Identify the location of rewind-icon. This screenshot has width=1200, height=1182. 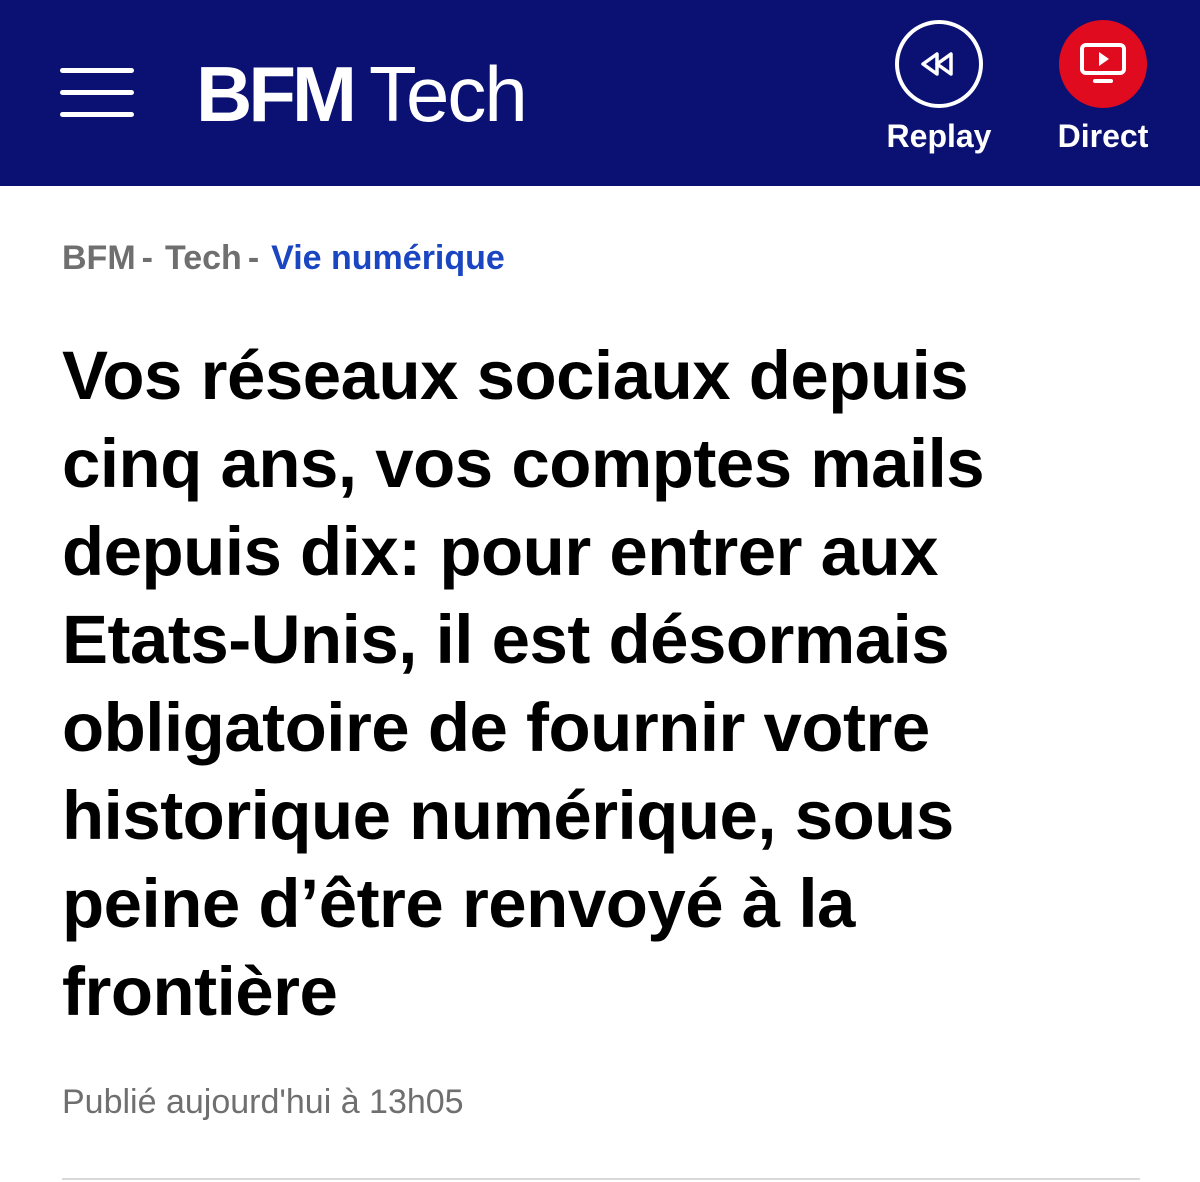
(939, 64).